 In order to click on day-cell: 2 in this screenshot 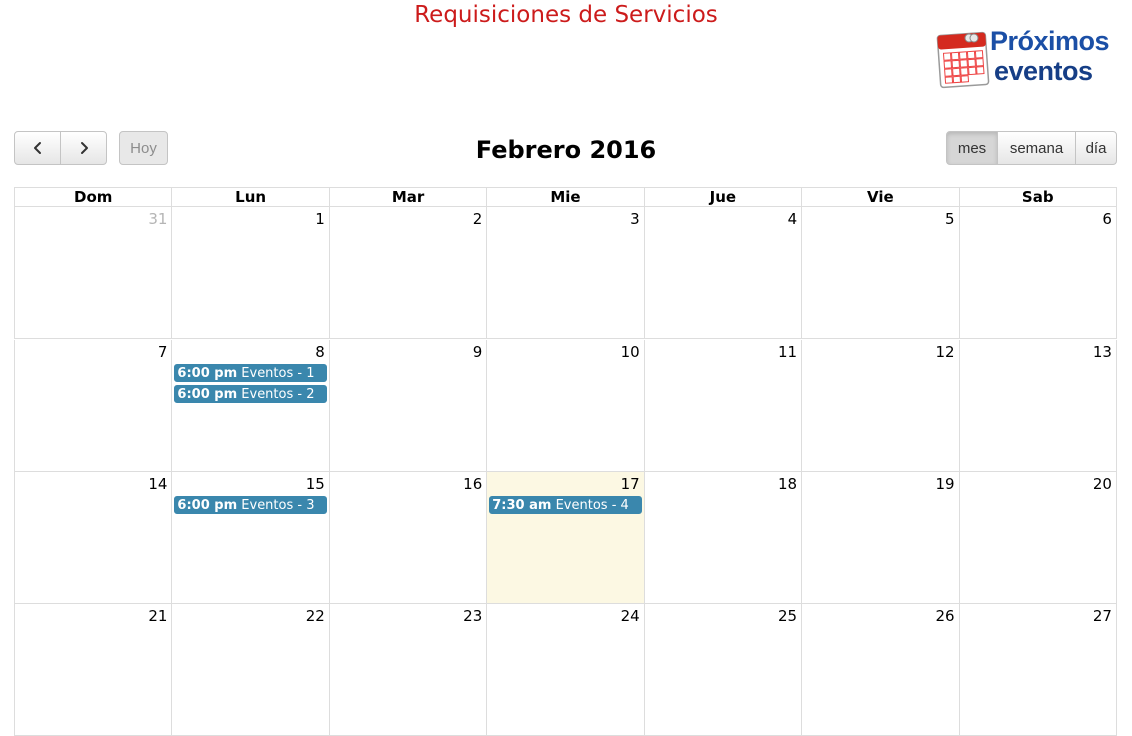, I will do `click(407, 272)`.